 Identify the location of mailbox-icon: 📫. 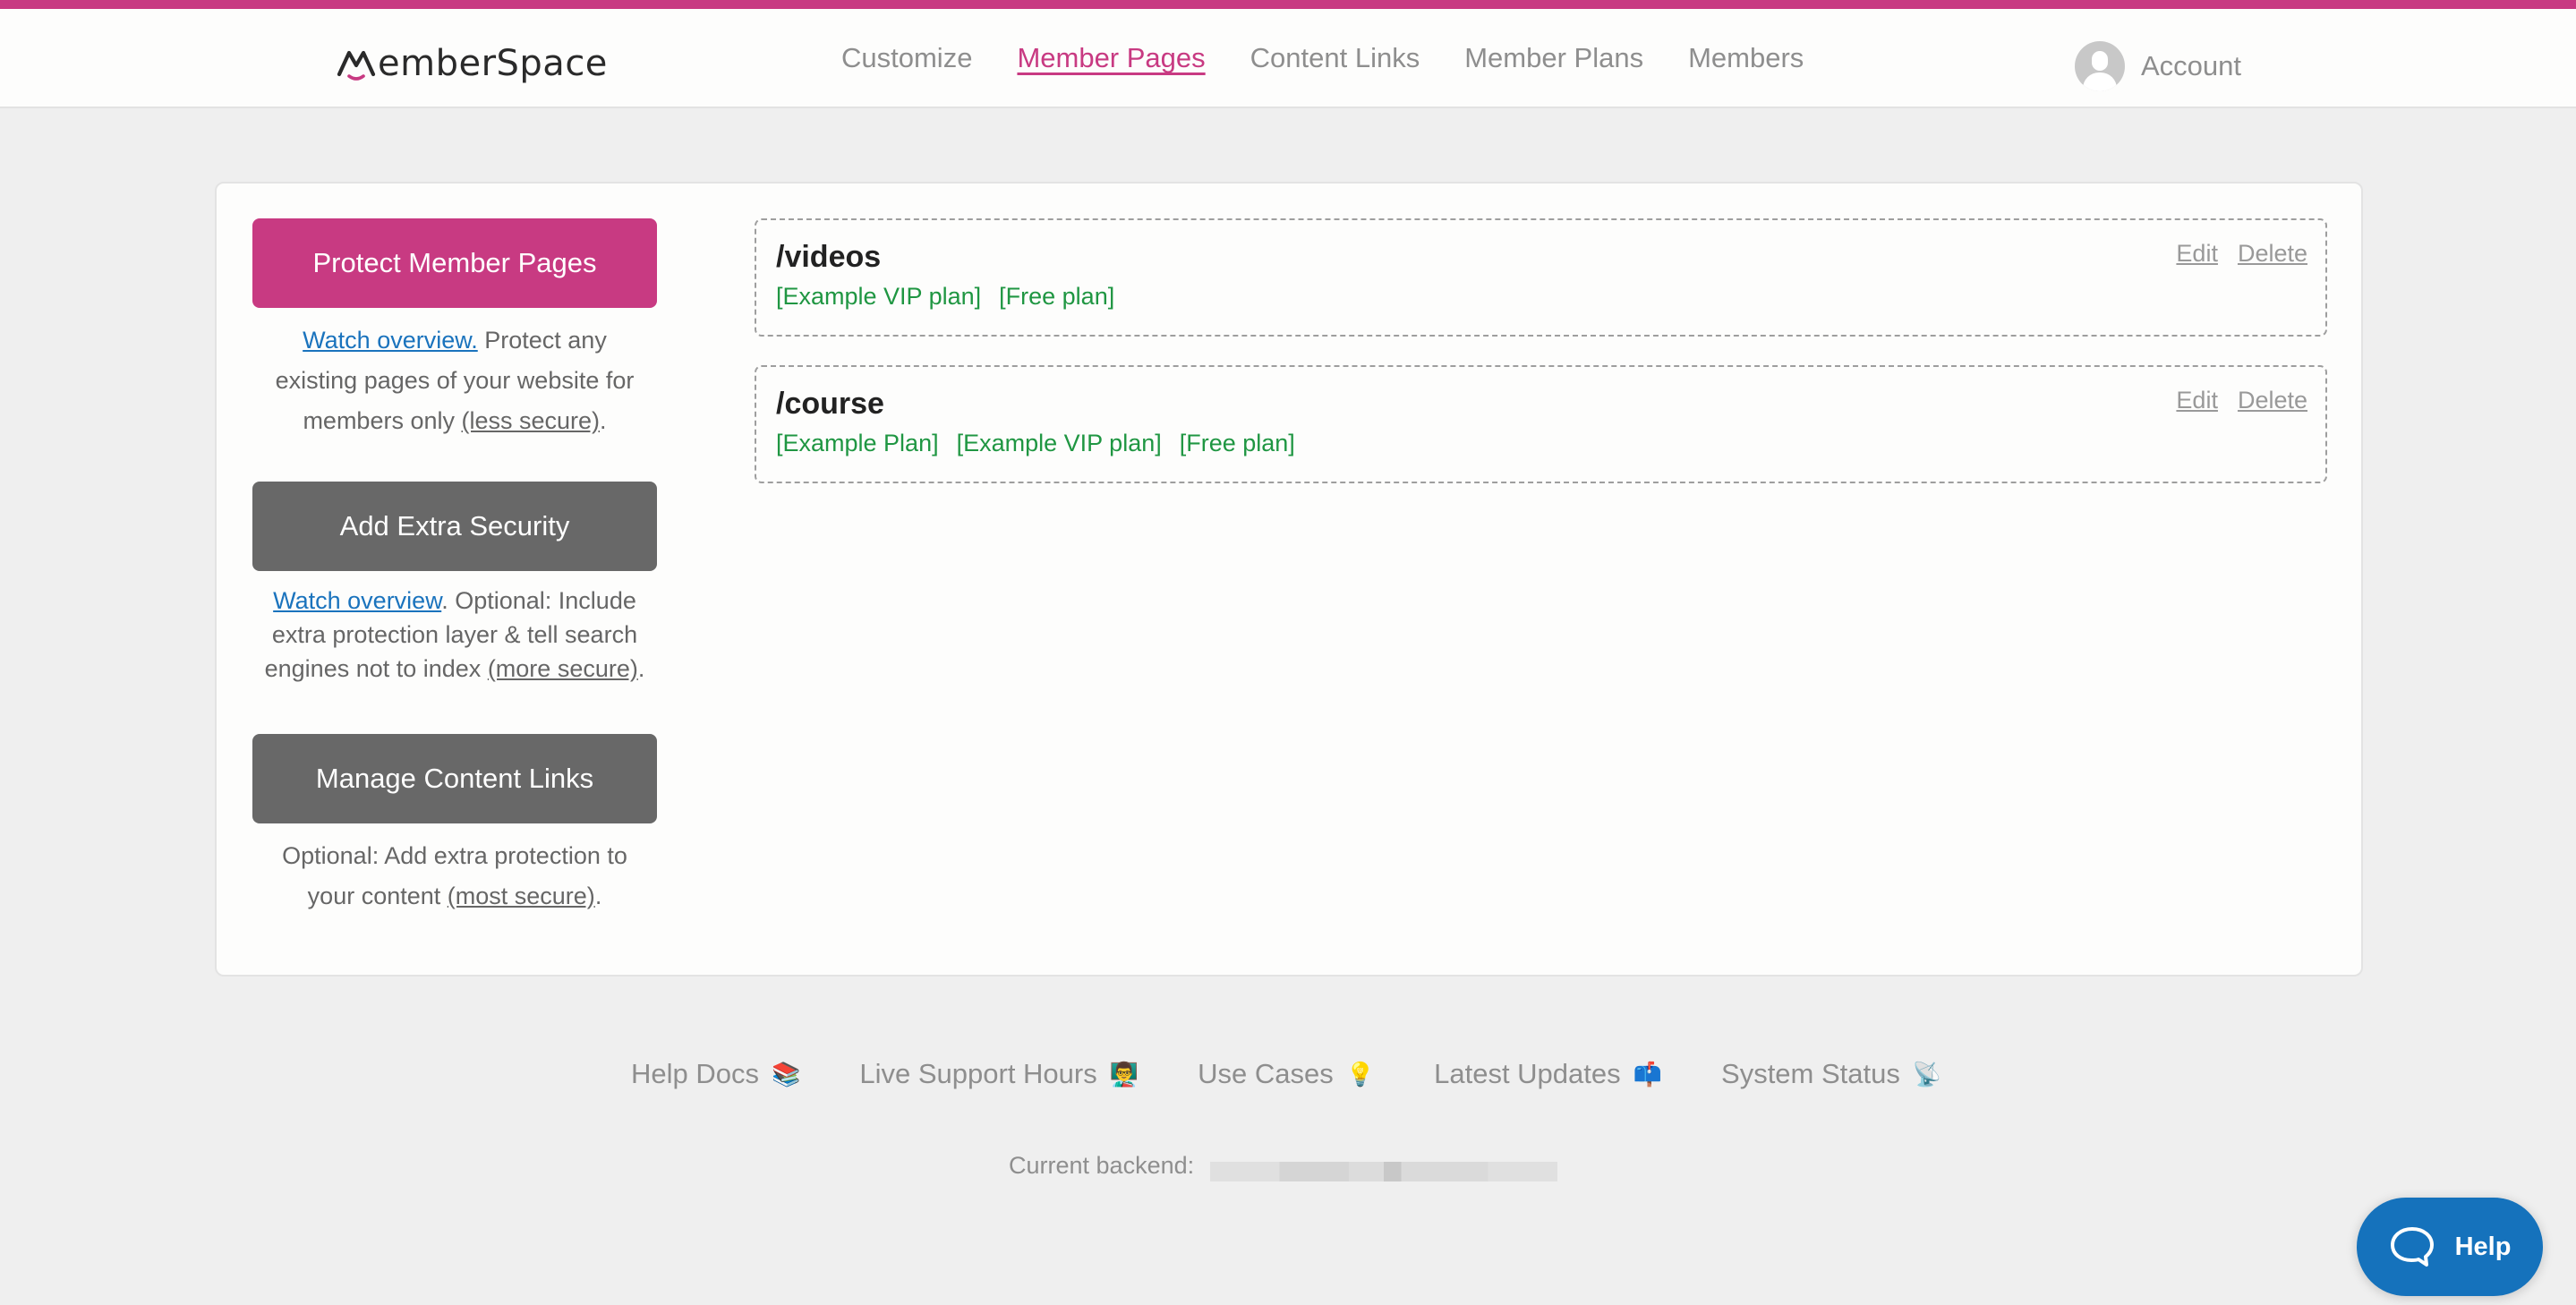
(1648, 1074).